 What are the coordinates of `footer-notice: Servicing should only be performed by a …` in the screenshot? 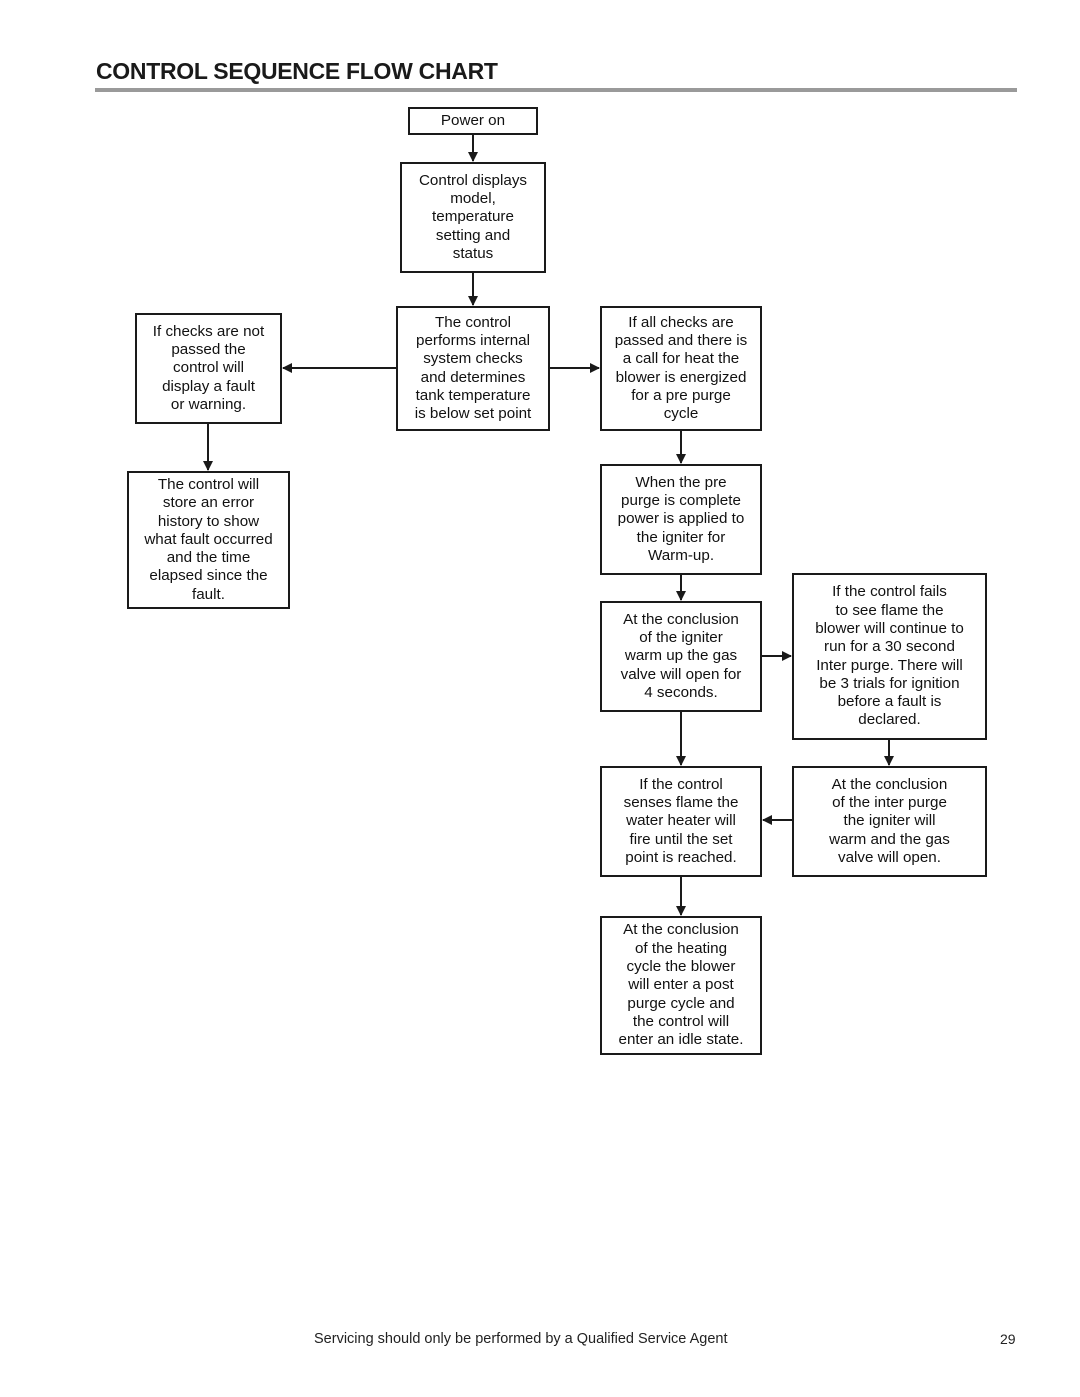 It's located at (521, 1339).